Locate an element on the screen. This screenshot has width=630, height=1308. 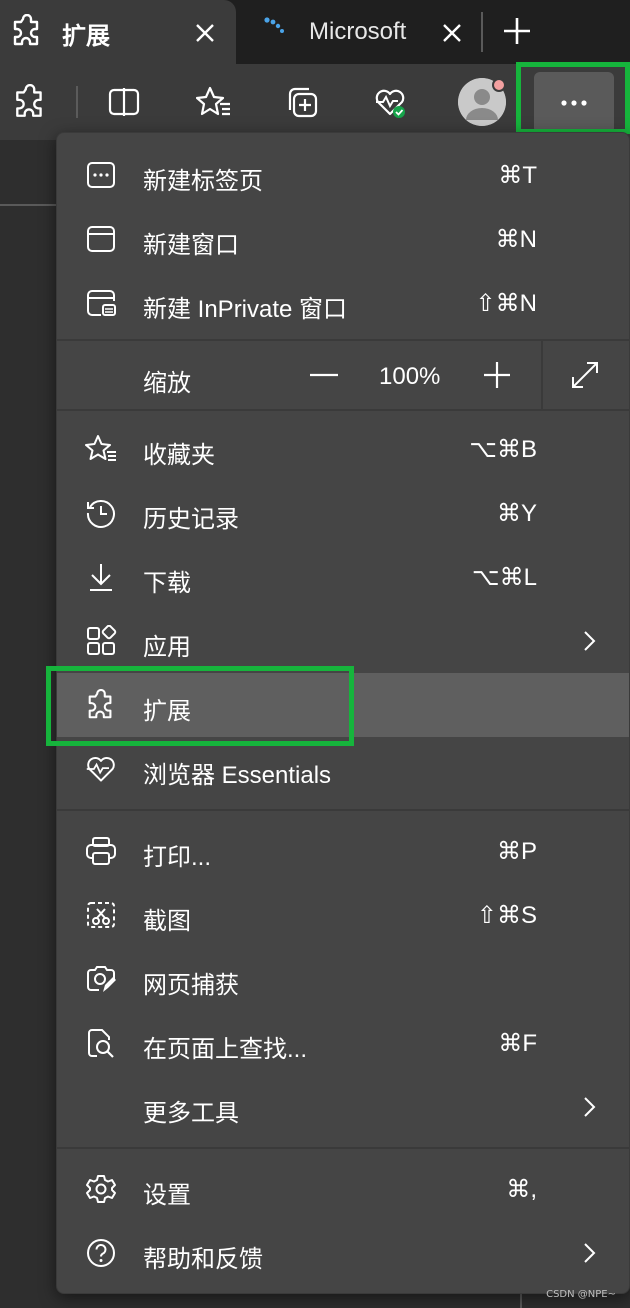
screenshot-icon is located at coordinates (101, 915).